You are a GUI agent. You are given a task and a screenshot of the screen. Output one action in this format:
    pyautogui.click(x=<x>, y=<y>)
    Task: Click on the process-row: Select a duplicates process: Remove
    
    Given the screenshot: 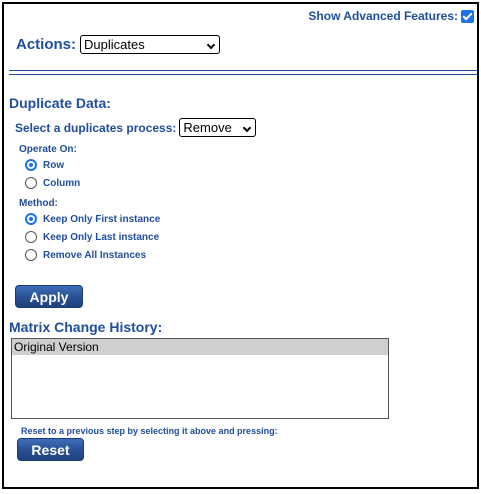 What is the action you would take?
    pyautogui.click(x=136, y=127)
    